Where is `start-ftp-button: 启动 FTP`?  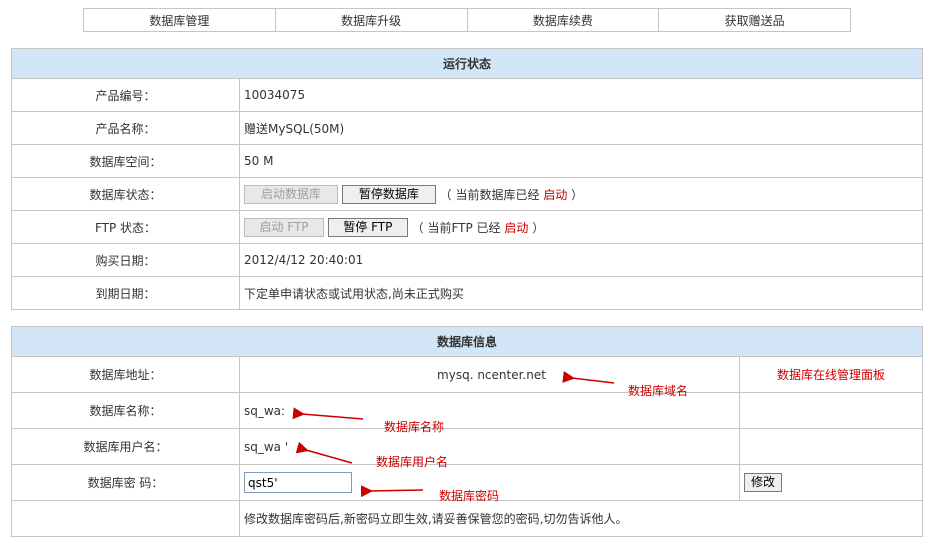 start-ftp-button: 启动 FTP is located at coordinates (284, 227).